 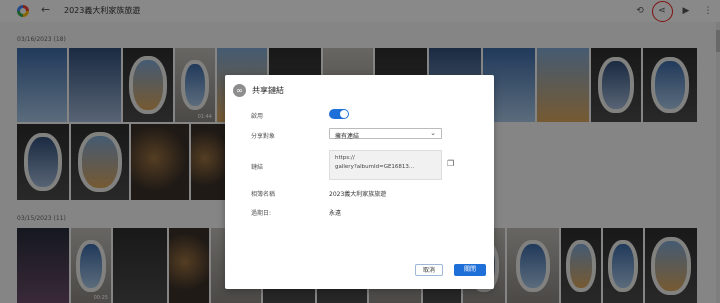 What do you see at coordinates (385, 134) in the screenshot?
I see `share-with-select: 擁有連結 ⌄` at bounding box center [385, 134].